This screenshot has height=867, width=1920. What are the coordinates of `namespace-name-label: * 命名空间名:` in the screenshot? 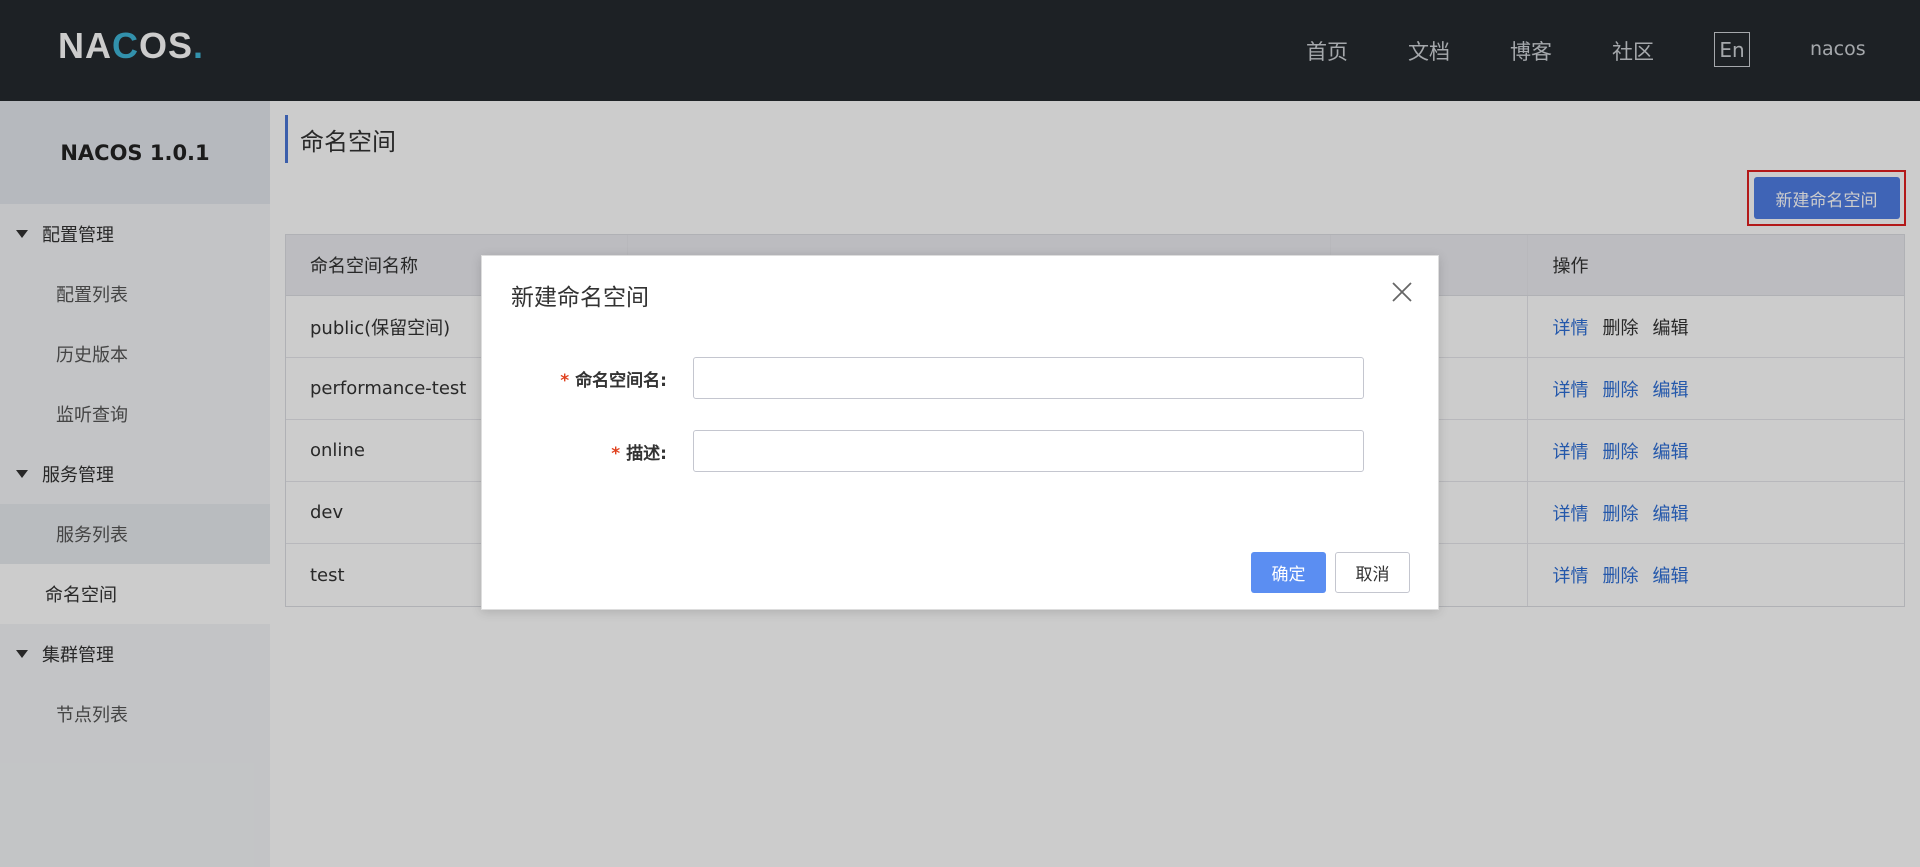 It's located at (604, 378).